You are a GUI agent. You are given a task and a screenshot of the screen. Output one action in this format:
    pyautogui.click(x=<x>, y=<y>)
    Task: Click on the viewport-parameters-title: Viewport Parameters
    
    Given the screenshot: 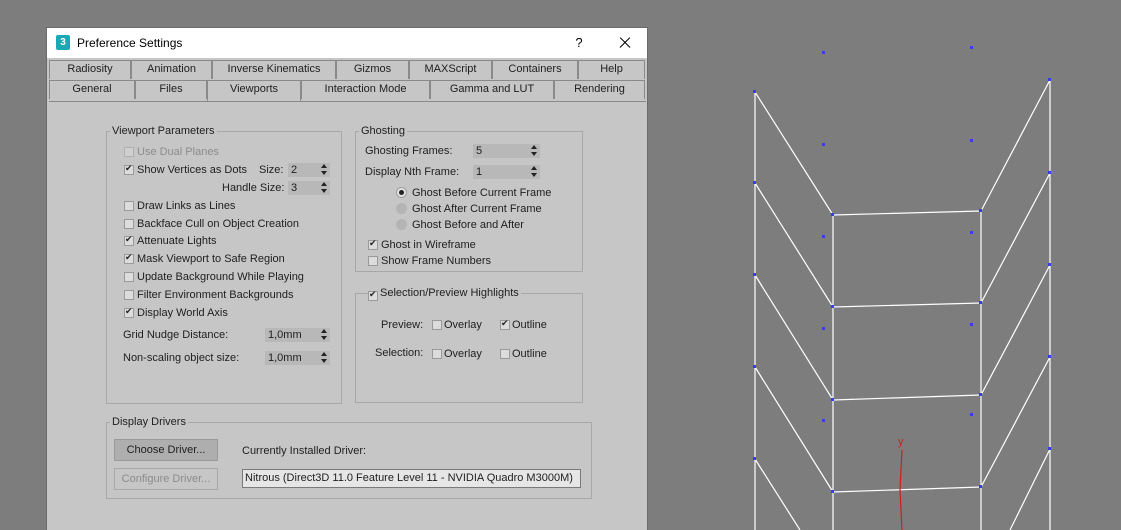 What is the action you would take?
    pyautogui.click(x=163, y=131)
    